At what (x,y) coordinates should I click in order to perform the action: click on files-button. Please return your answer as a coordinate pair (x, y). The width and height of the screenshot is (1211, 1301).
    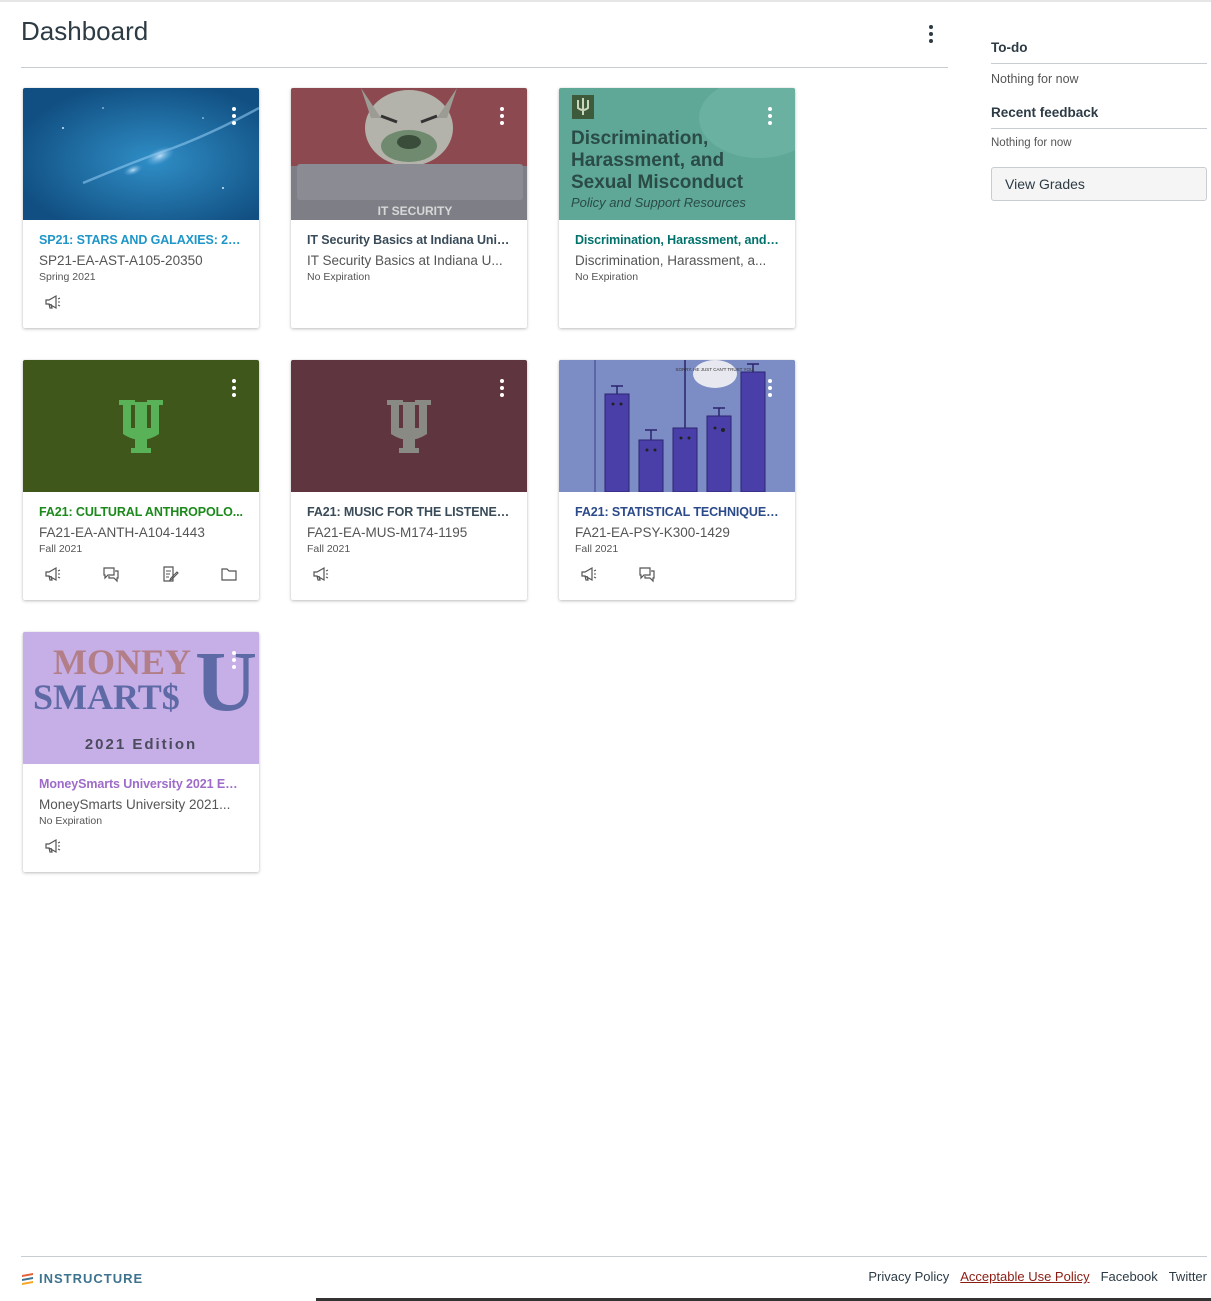
    Looking at the image, I should click on (229, 574).